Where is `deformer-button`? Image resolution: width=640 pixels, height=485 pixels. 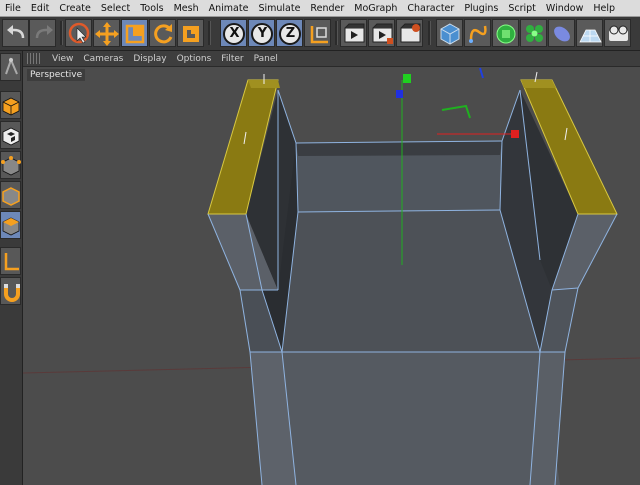
deformer-button is located at coordinates (561, 33).